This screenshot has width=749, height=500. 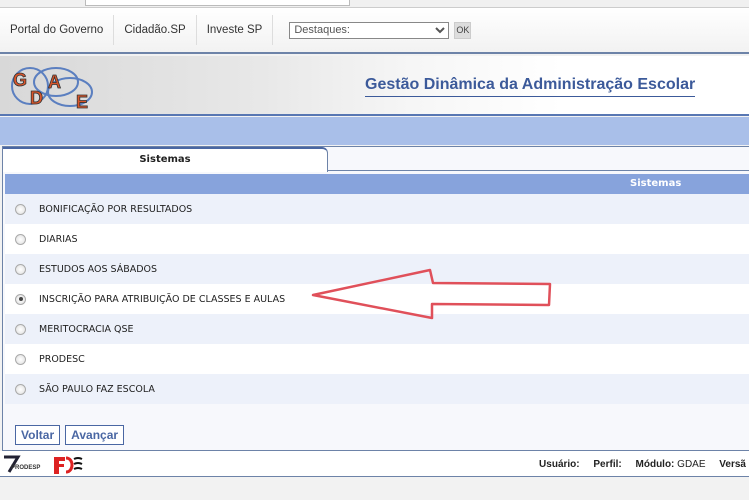 What do you see at coordinates (62, 359) in the screenshot?
I see `system-label: PRODESC` at bounding box center [62, 359].